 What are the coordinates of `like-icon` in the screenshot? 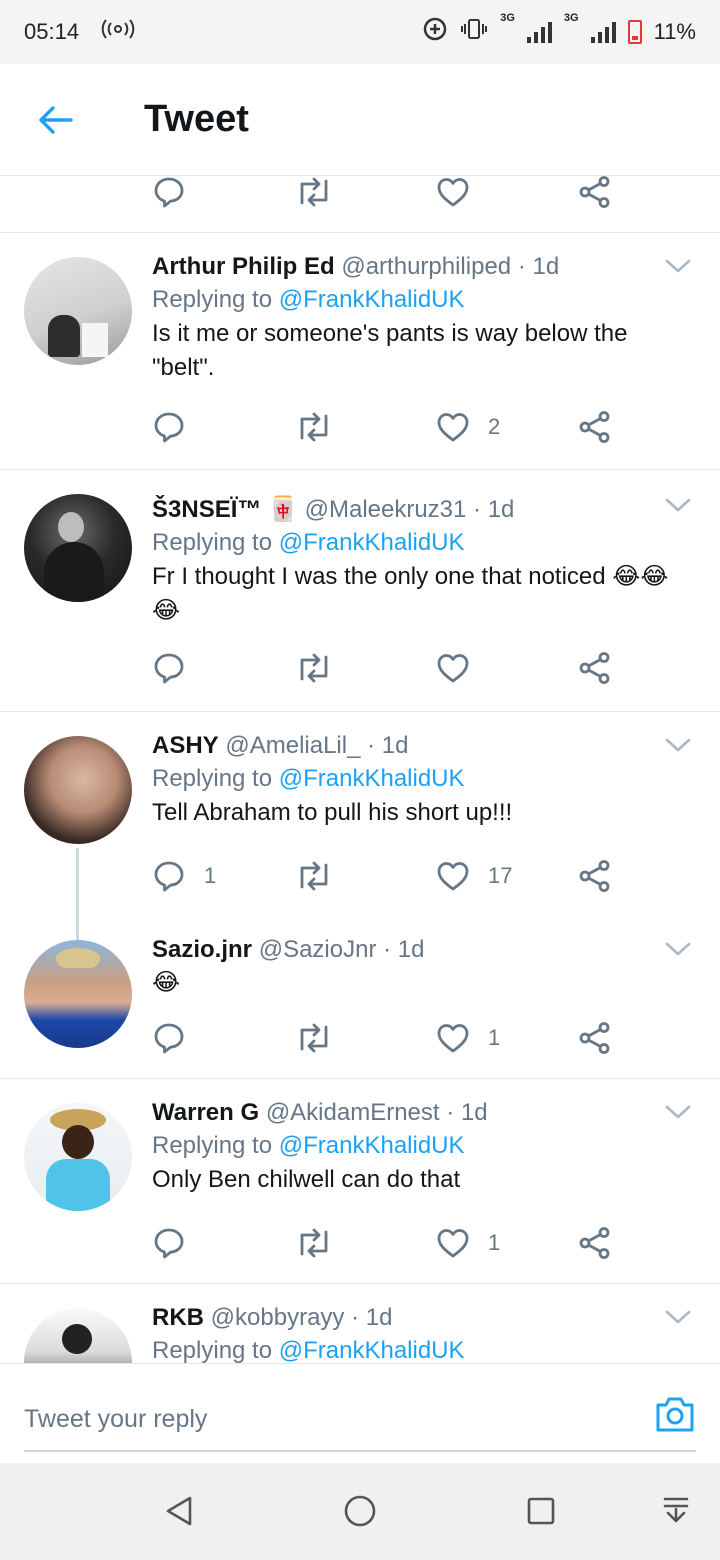 It's located at (453, 876).